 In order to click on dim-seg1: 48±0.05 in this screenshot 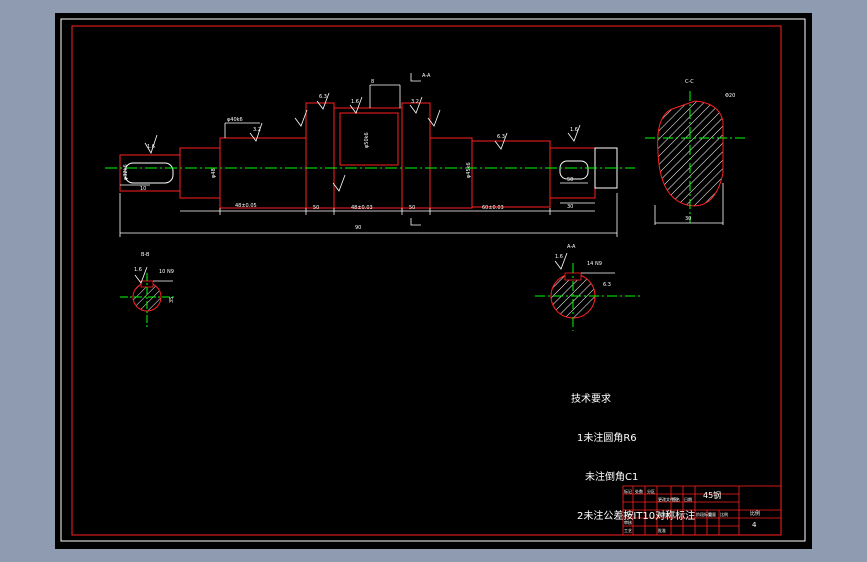, I will do `click(246, 206)`.